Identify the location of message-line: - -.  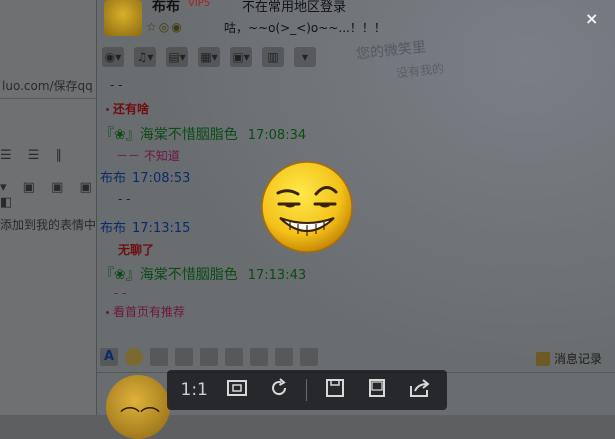
(120, 293).